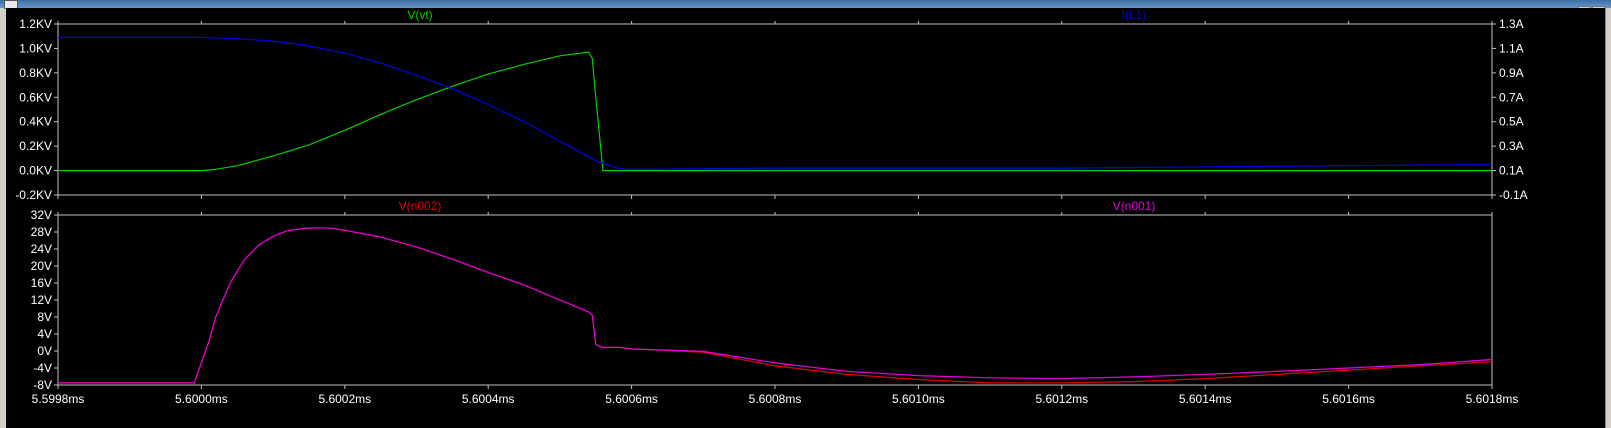 This screenshot has width=1611, height=428. I want to click on y-tick-label: 28V, so click(41, 232).